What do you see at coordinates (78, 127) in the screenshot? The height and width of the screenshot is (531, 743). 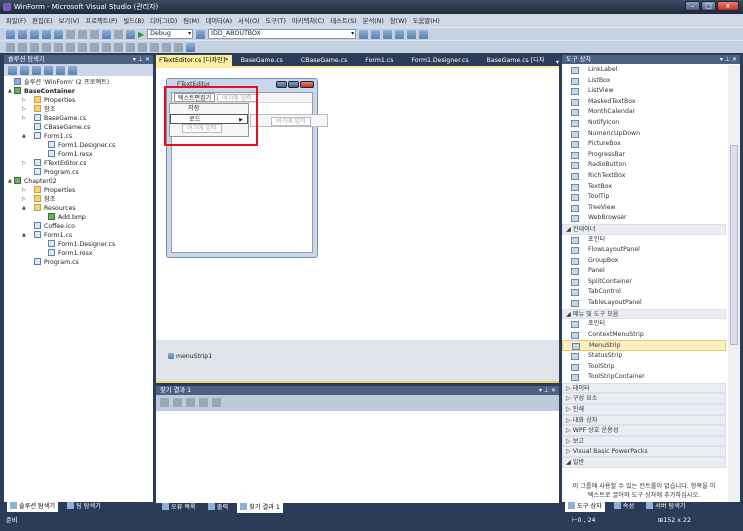 I see `tree-item: CBaseGame.cs` at bounding box center [78, 127].